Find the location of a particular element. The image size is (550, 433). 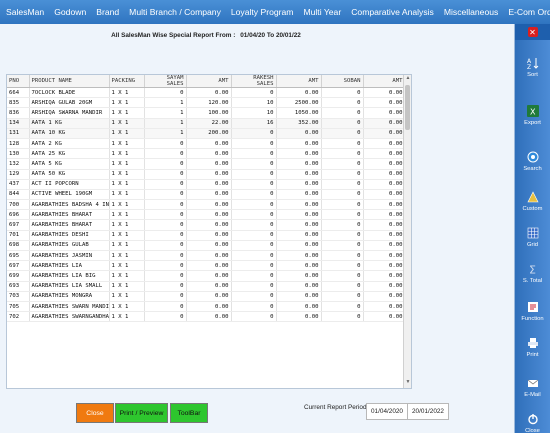

menu-item-salesman: SalesMan is located at coordinates (25, 12).